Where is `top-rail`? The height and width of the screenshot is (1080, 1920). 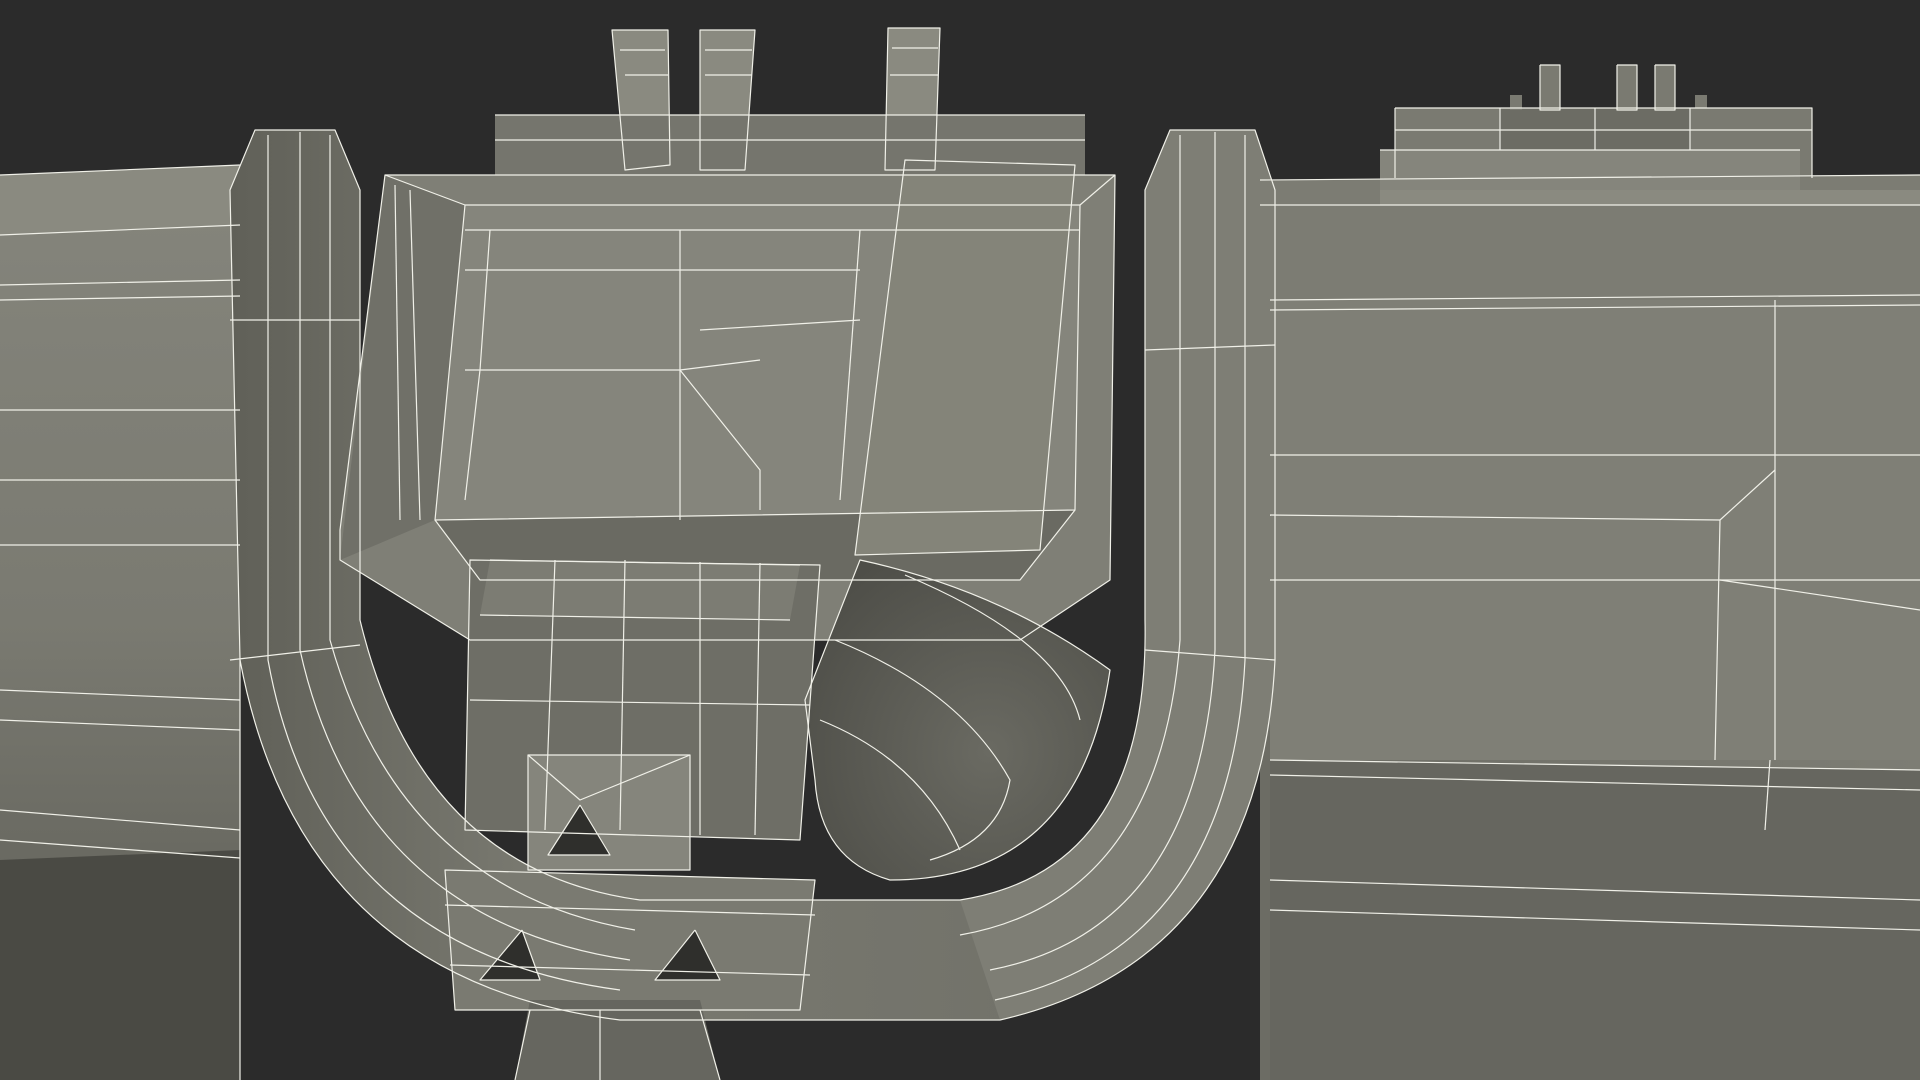 top-rail is located at coordinates (1596, 127).